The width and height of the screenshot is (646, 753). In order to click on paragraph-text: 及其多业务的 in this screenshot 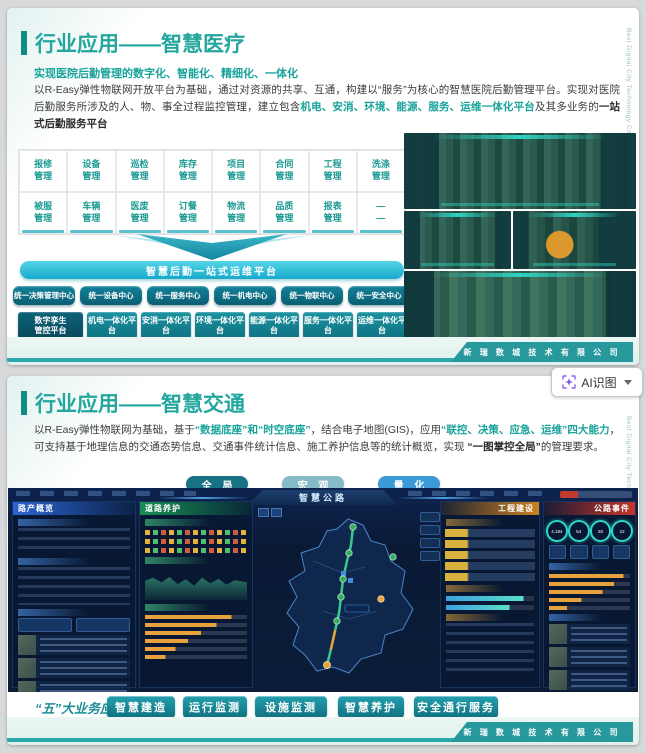, I will do `click(566, 107)`.